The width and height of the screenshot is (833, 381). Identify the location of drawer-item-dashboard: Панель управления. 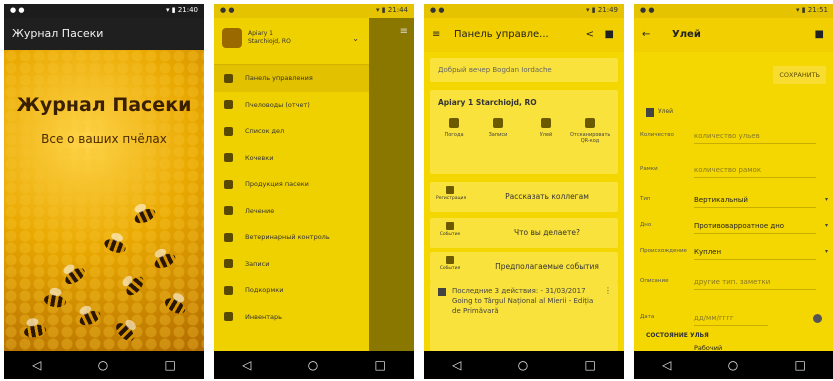
(291, 78).